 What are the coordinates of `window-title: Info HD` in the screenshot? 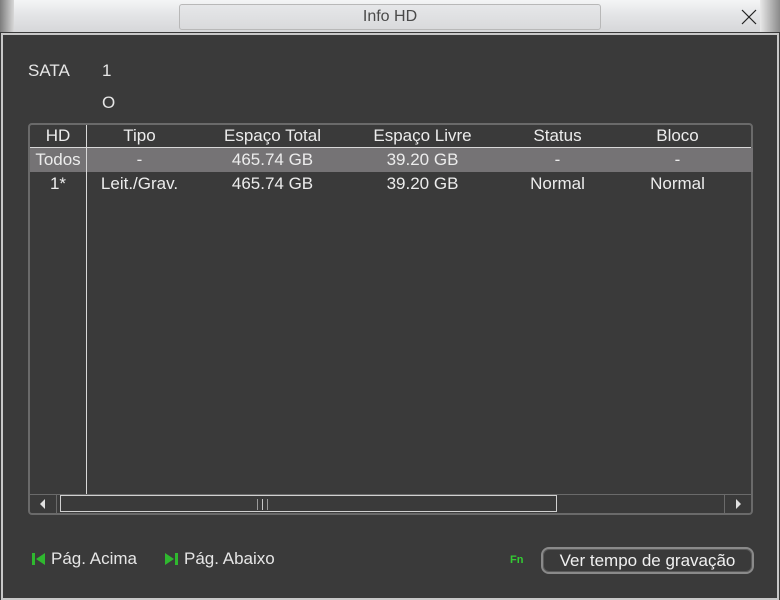 It's located at (390, 17).